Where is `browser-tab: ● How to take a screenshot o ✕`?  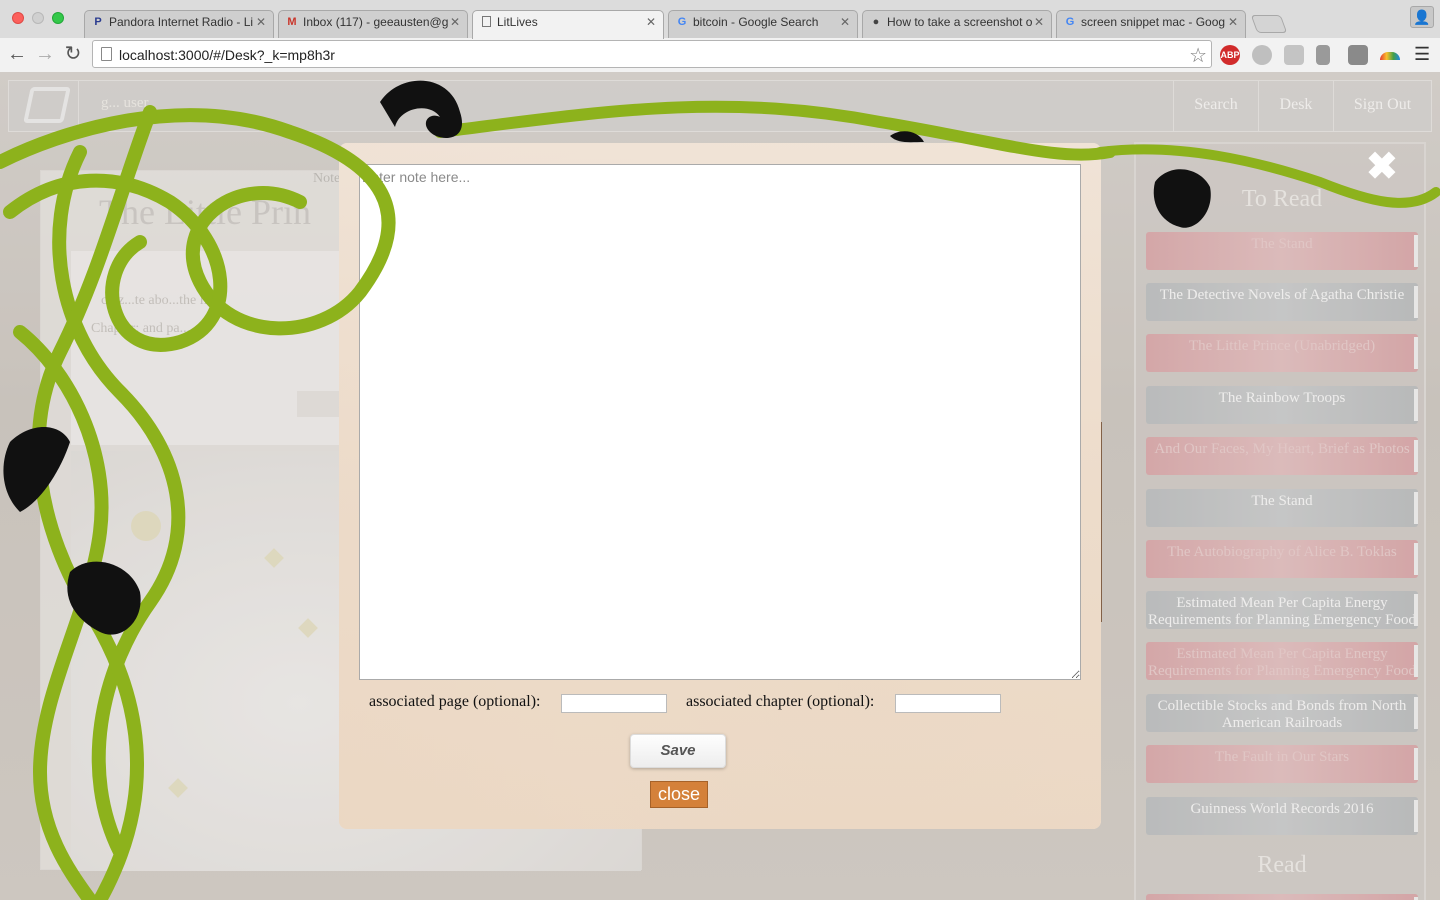 browser-tab: ● How to take a screenshot o ✕ is located at coordinates (957, 24).